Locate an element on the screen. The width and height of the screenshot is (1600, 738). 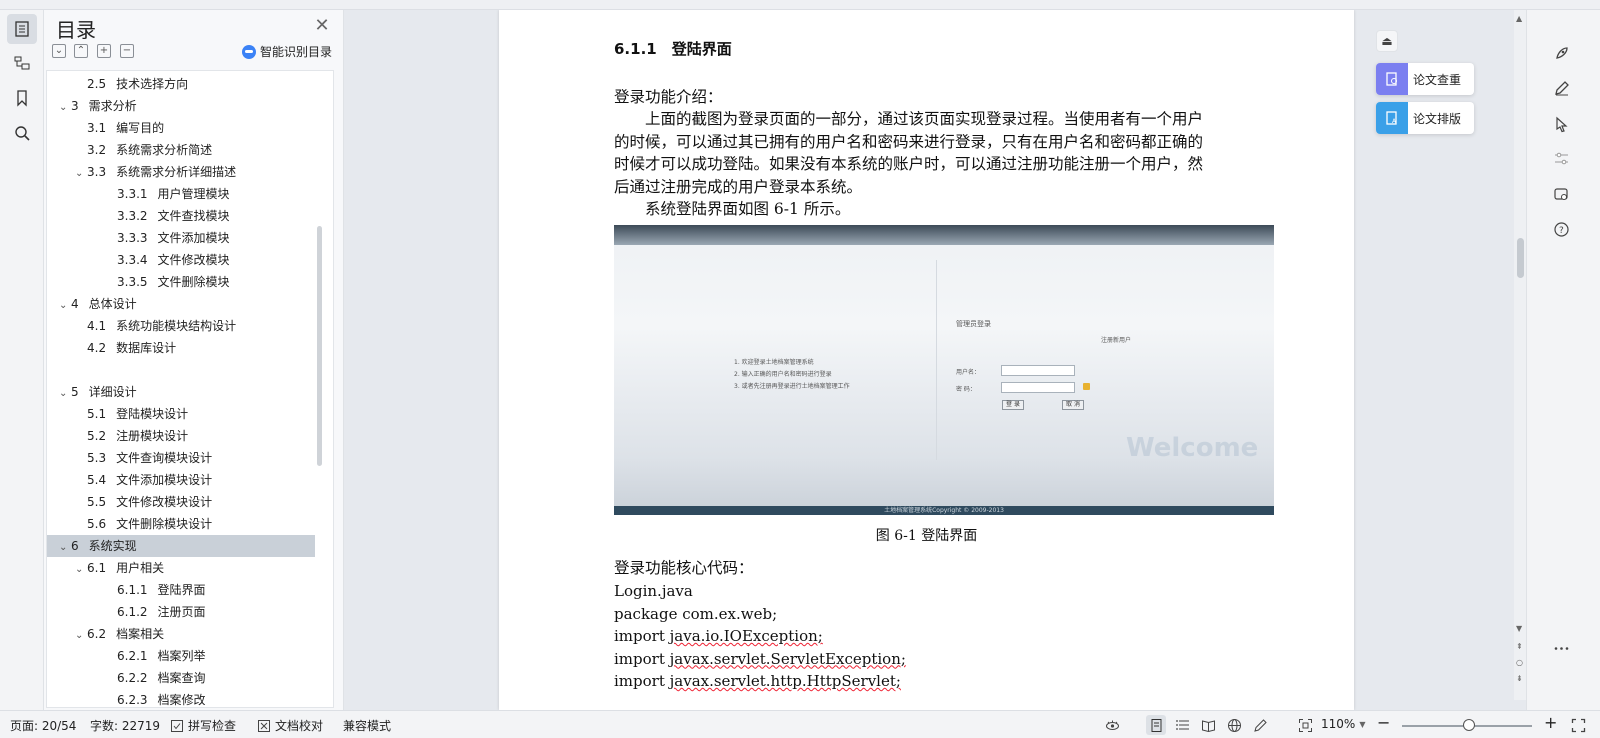
outline-item: ⌄ 6 系统实现 is located at coordinates (181, 546).